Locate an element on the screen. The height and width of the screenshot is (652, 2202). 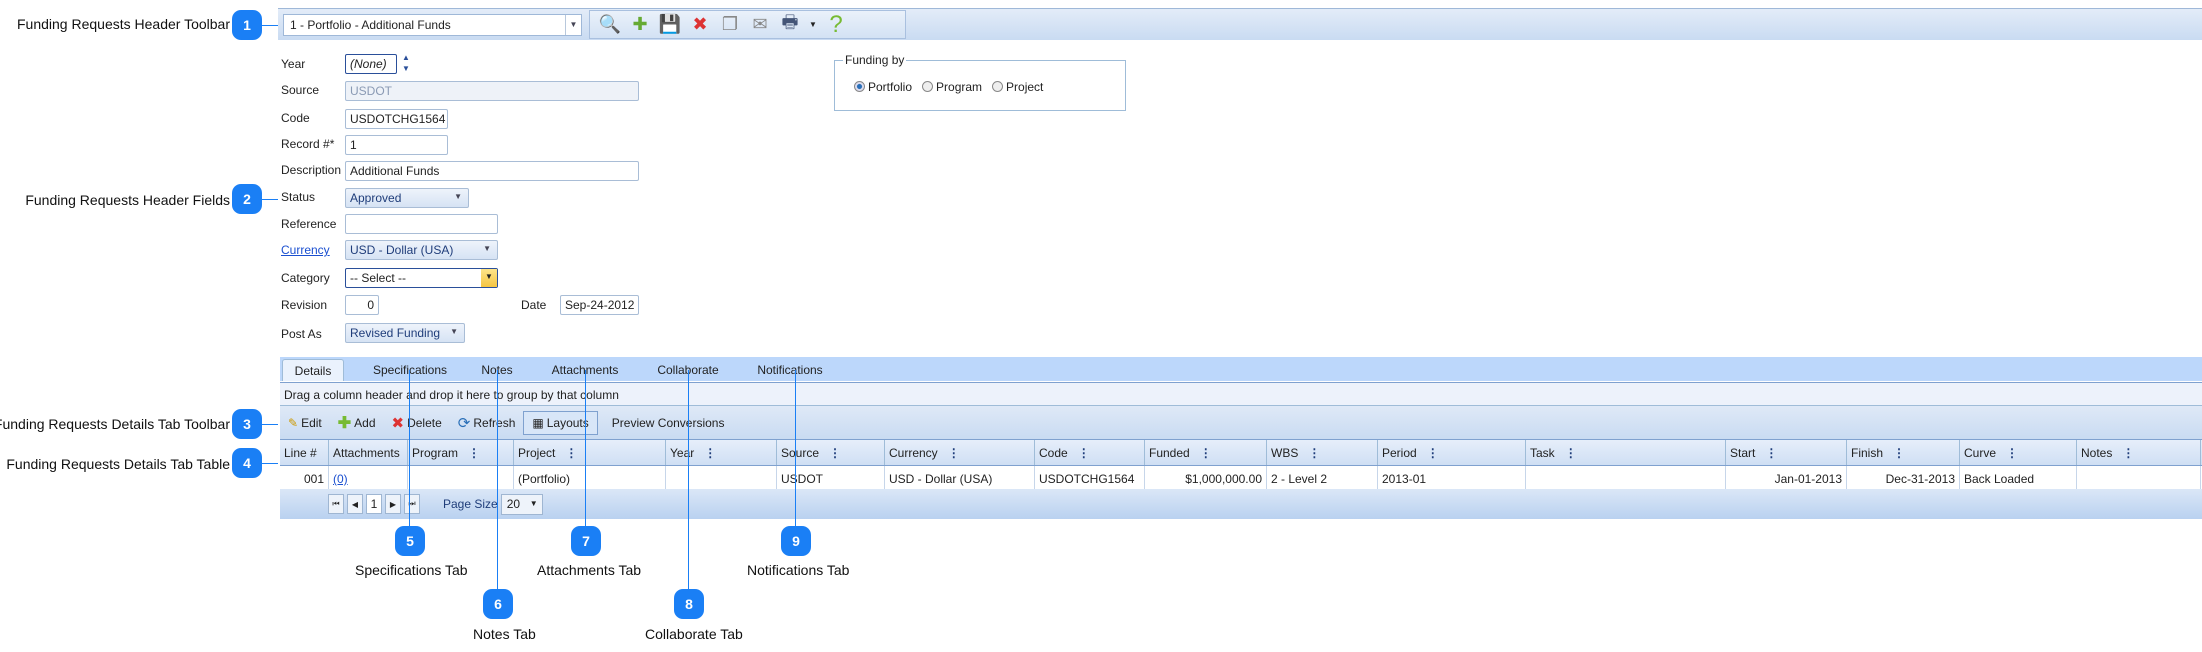
callout-badge: 4 is located at coordinates (247, 463).